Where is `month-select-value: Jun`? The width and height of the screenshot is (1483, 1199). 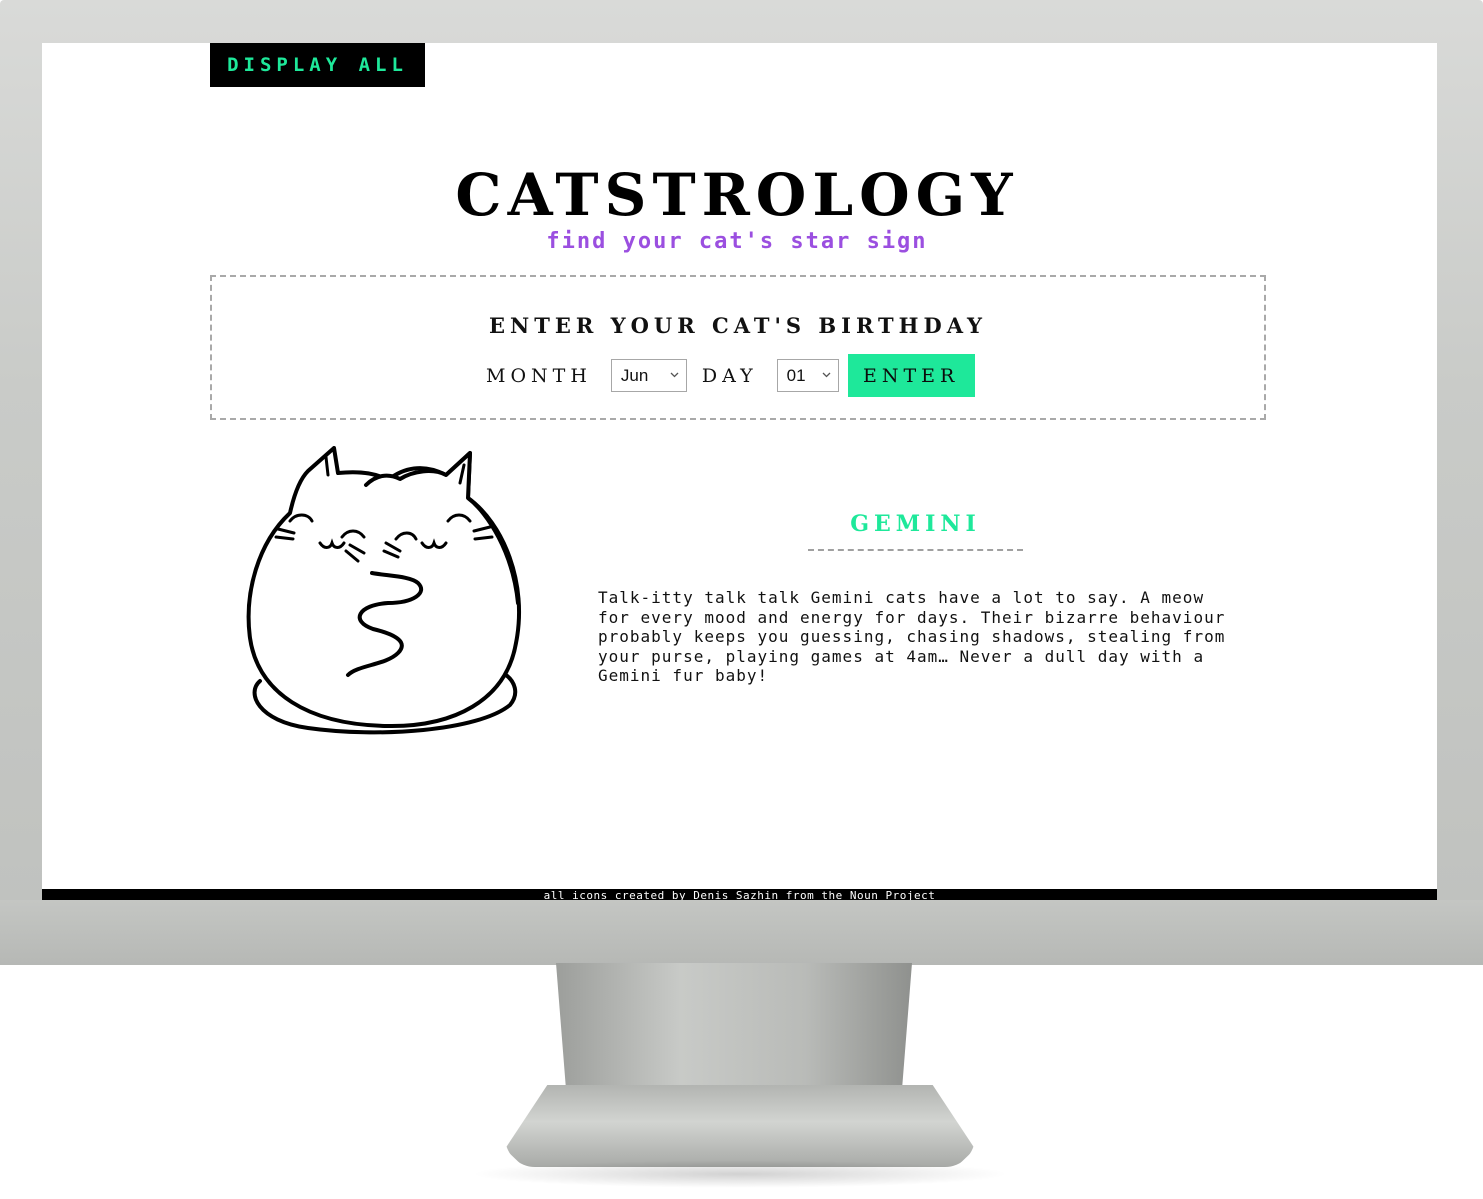
month-select-value: Jun is located at coordinates (634, 375).